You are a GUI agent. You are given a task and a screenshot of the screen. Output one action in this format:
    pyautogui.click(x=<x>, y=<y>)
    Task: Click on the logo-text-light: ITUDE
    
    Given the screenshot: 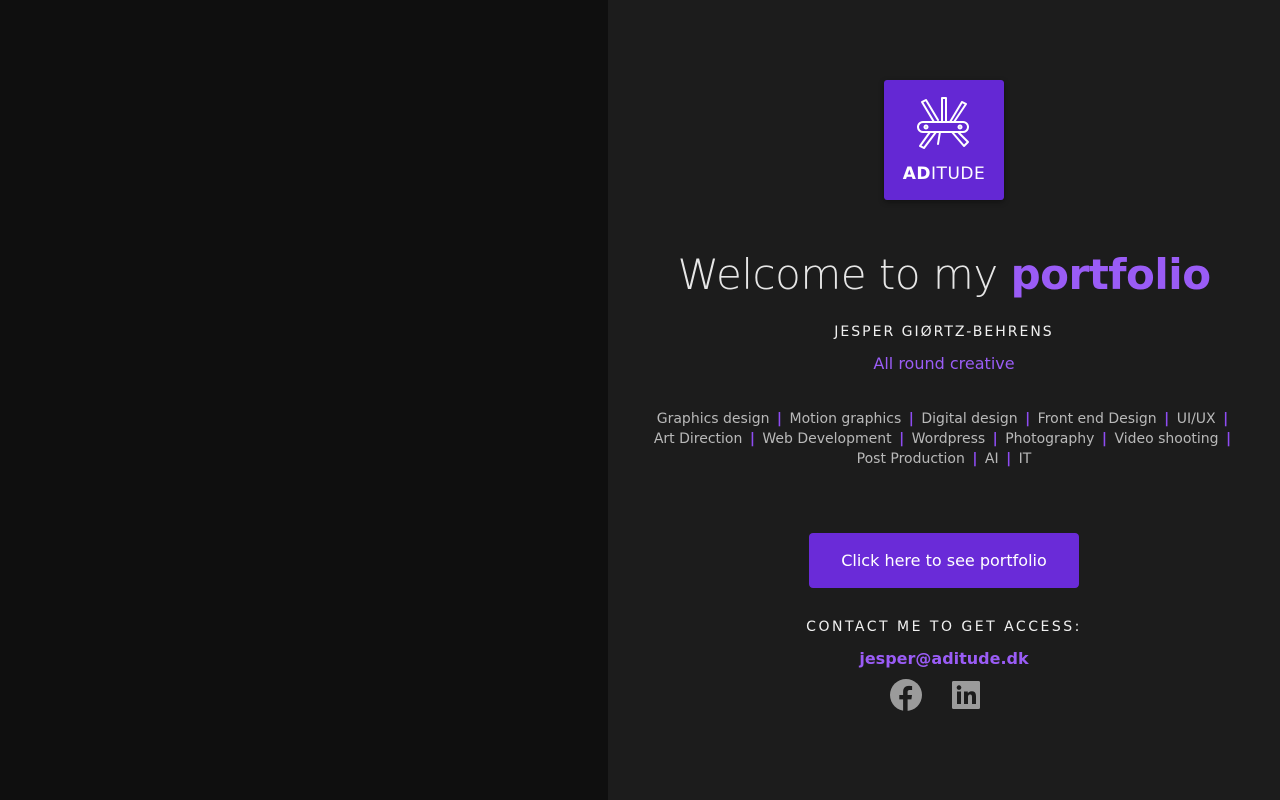 What is the action you would take?
    pyautogui.click(x=958, y=174)
    